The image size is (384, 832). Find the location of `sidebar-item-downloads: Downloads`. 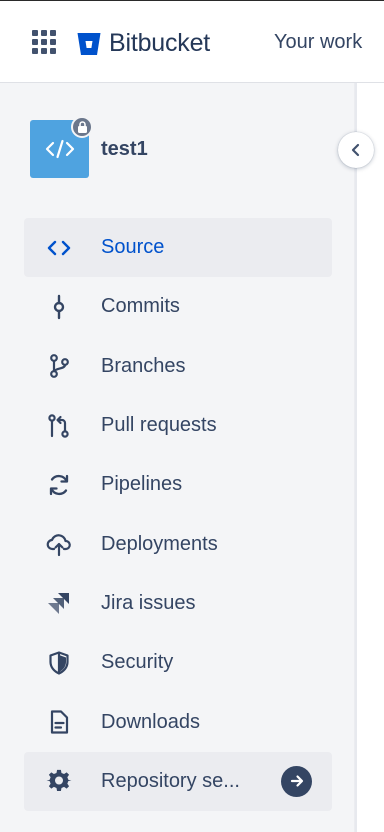

sidebar-item-downloads: Downloads is located at coordinates (178, 721).